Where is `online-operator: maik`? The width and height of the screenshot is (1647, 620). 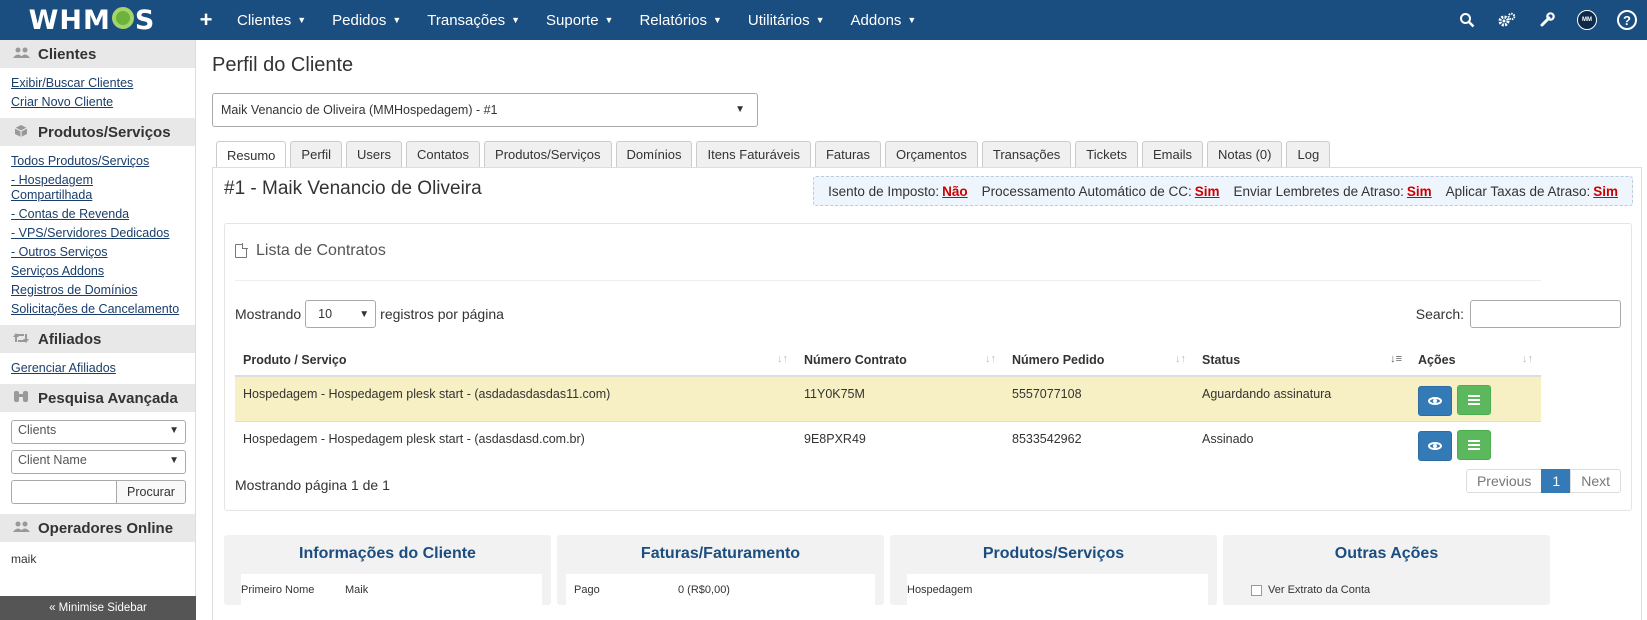
online-operator: maik is located at coordinates (24, 559).